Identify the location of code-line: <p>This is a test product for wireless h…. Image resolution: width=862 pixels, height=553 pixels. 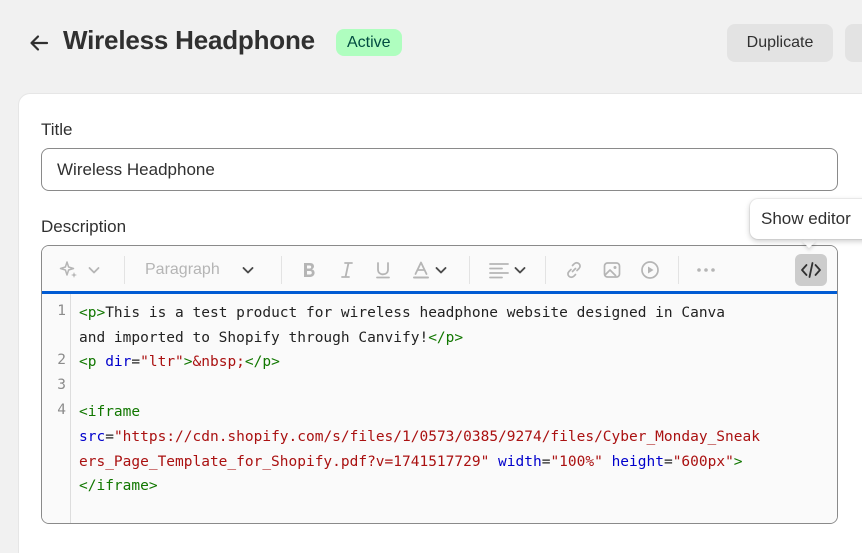
(402, 313).